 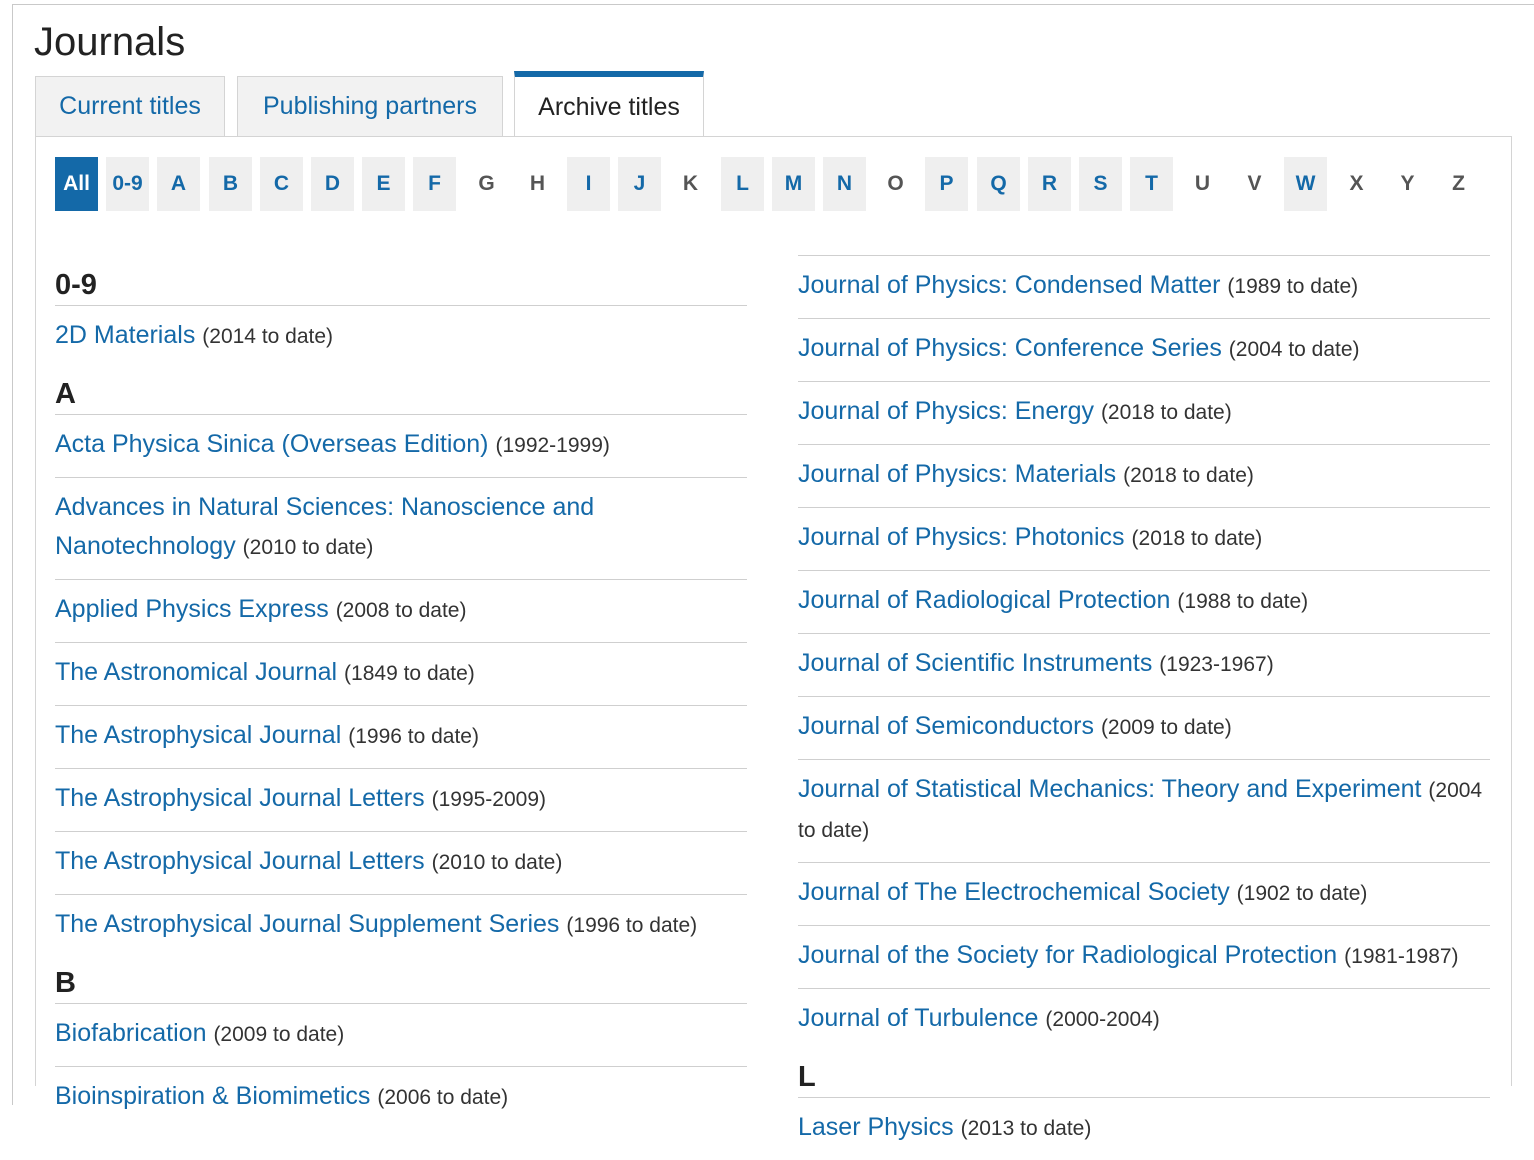 I want to click on letter-filter-b: B, so click(x=230, y=184).